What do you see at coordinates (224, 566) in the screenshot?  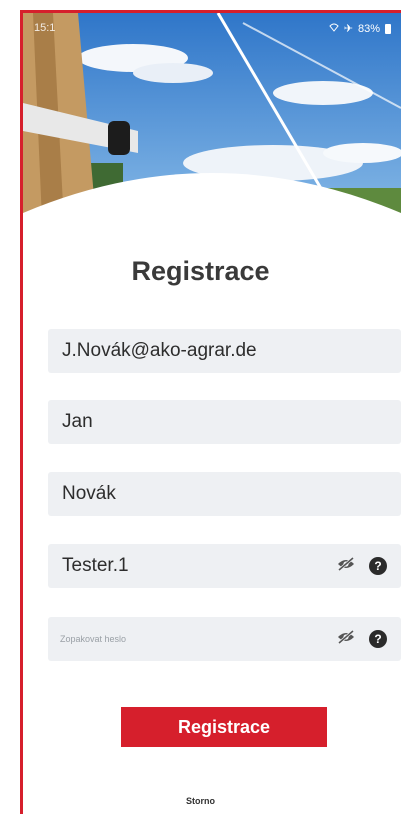 I see `password-field: Tester.1 ?` at bounding box center [224, 566].